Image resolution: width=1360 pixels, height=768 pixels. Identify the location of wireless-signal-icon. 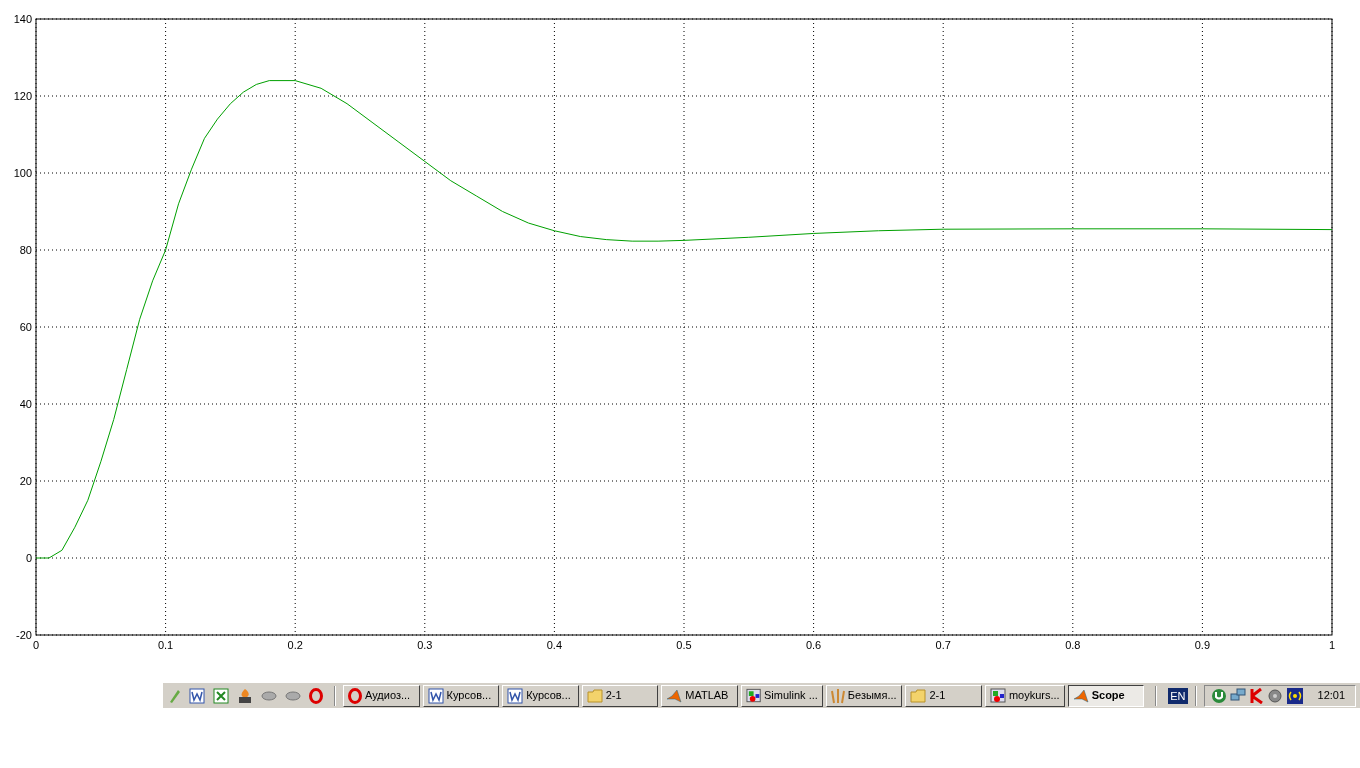
(1294, 695).